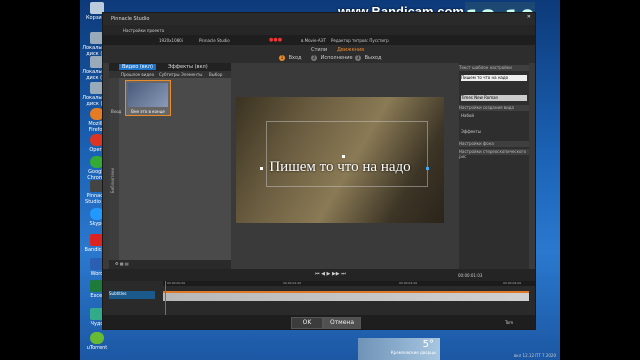 This screenshot has height=360, width=640. I want to click on library-subtabs: Прошлое видео Субтитры Элементы Выбор, so click(170, 74).